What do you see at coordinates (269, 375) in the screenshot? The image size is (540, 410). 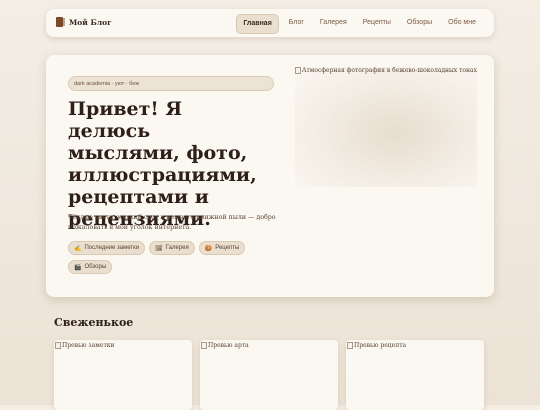 I see `card-art-preview: Превью арта` at bounding box center [269, 375].